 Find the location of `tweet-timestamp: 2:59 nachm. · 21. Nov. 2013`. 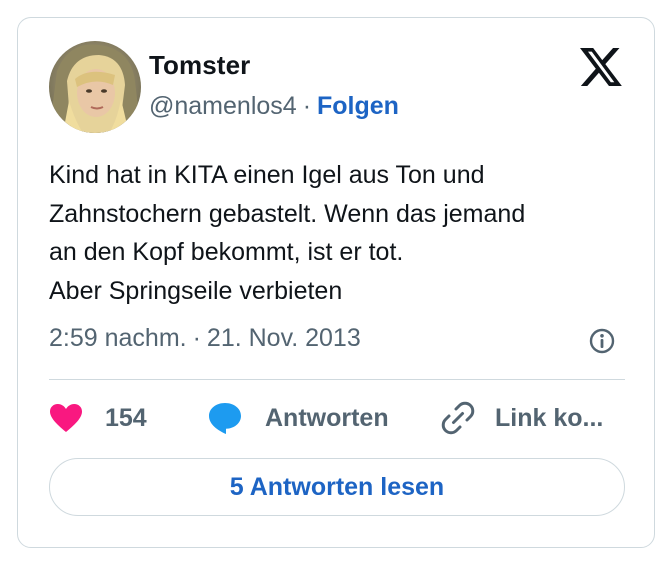

tweet-timestamp: 2:59 nachm. · 21. Nov. 2013 is located at coordinates (205, 338).